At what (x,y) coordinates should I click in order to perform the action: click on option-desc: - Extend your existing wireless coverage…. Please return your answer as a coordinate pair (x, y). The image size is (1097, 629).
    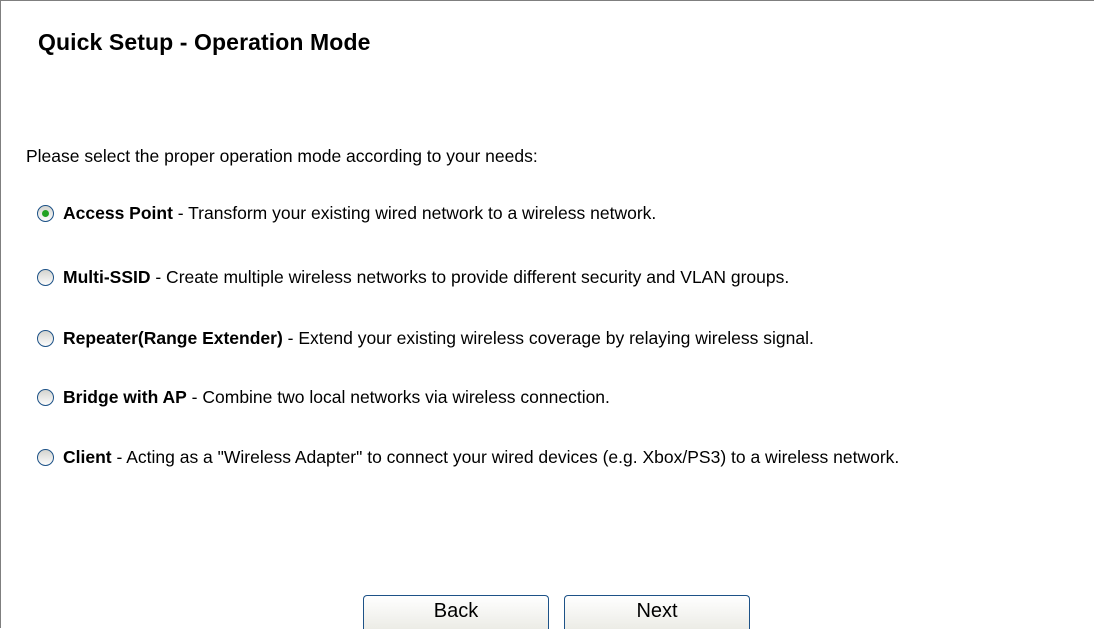
    Looking at the image, I should click on (548, 338).